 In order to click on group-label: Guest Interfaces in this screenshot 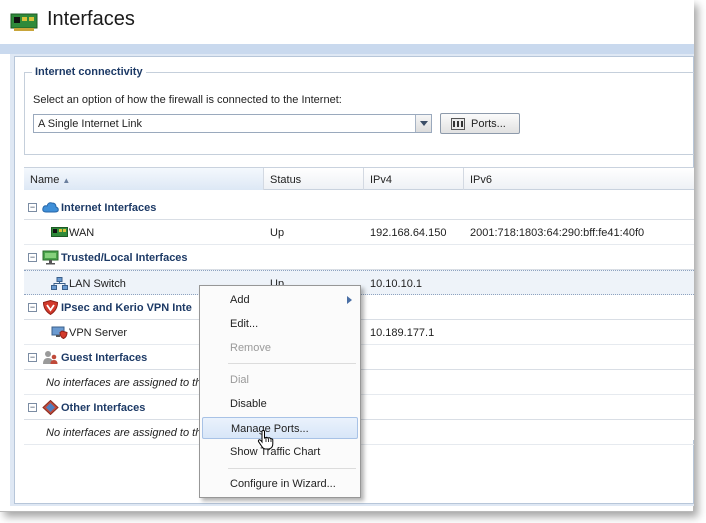, I will do `click(104, 358)`.